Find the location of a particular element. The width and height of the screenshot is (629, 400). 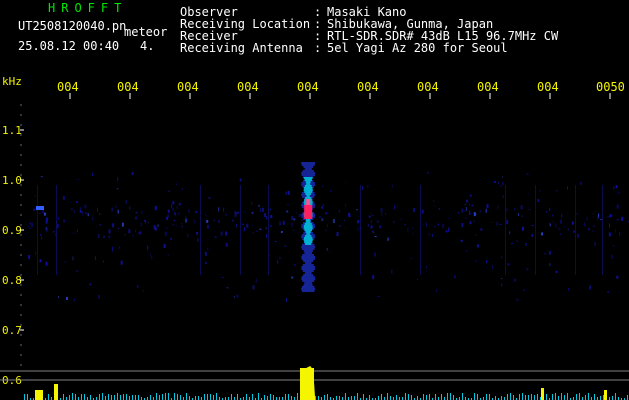

interference-streak is located at coordinates (535, 230).